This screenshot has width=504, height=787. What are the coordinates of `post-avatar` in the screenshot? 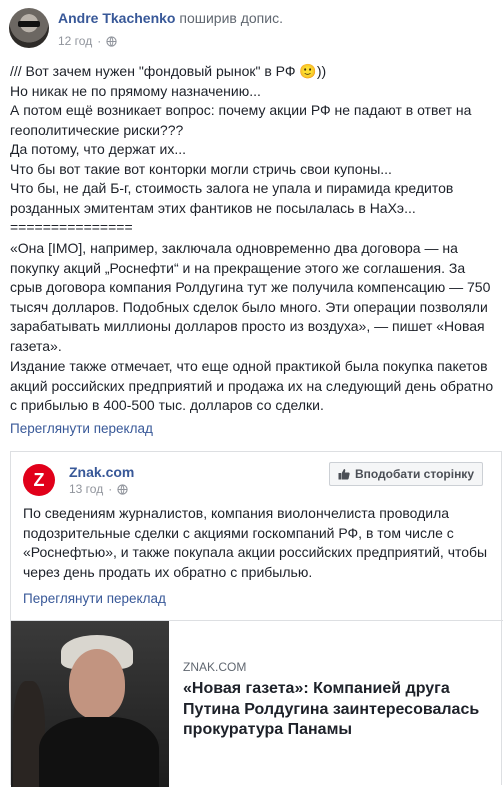 It's located at (29, 28).